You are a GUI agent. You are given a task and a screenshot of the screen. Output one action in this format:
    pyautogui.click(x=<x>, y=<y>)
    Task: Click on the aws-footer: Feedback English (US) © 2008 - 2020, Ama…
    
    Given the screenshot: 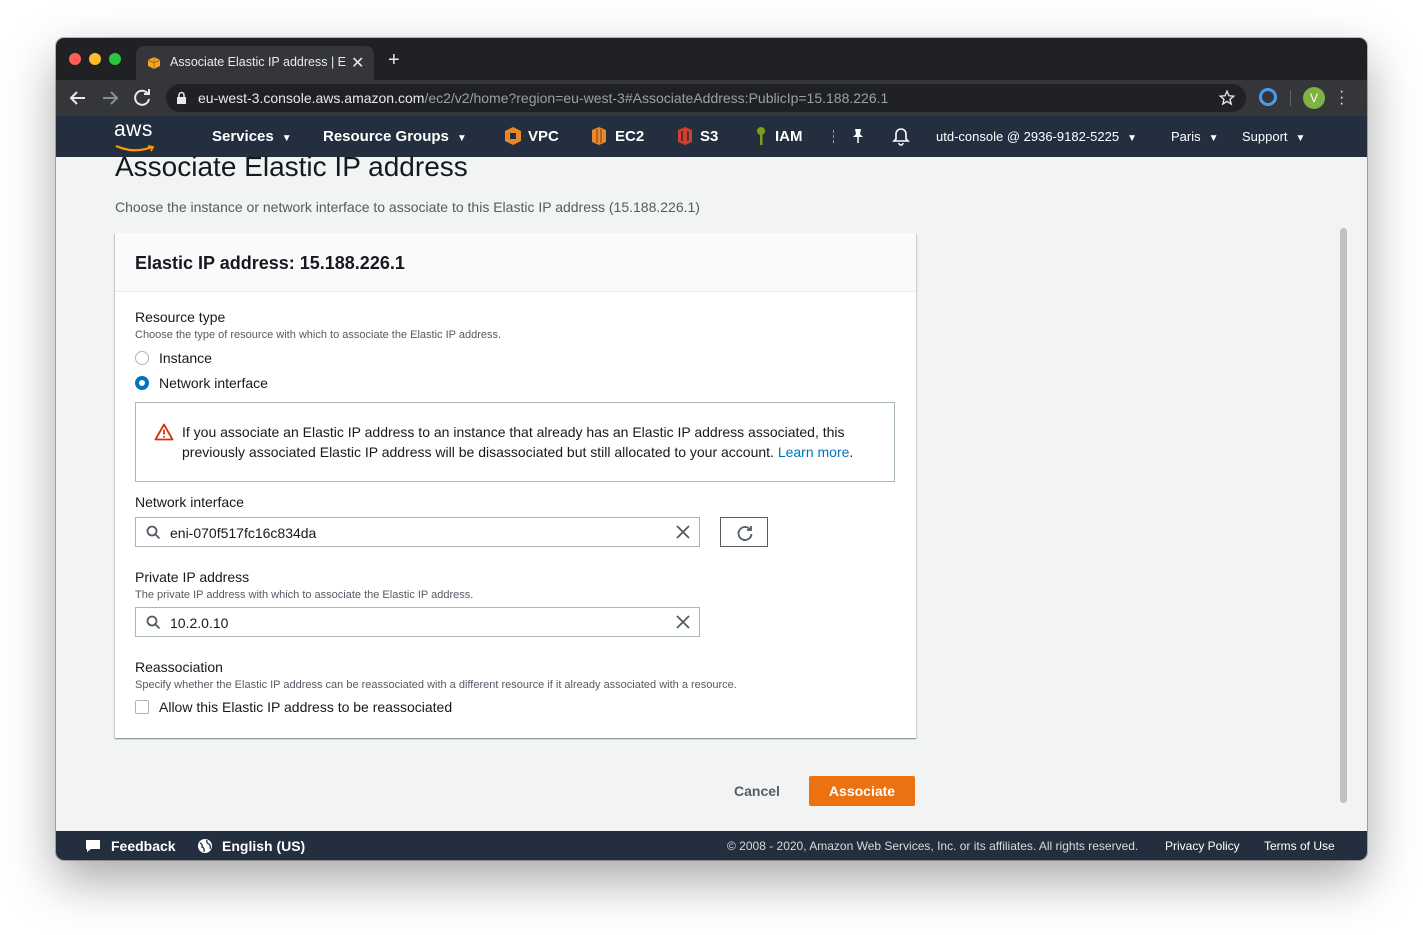 What is the action you would take?
    pyautogui.click(x=711, y=845)
    